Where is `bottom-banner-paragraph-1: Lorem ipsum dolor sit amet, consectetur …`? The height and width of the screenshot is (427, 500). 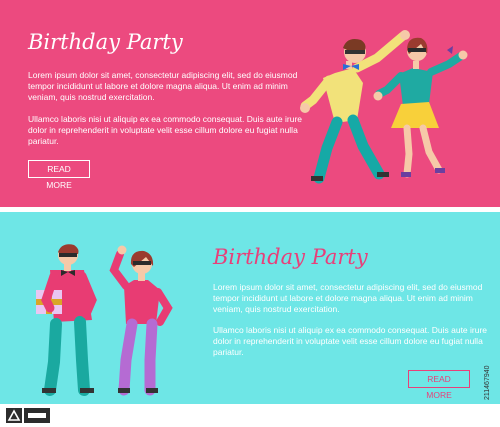
bottom-banner-paragraph-1: Lorem ipsum dolor sit amet, consectetur … is located at coordinates (348, 298).